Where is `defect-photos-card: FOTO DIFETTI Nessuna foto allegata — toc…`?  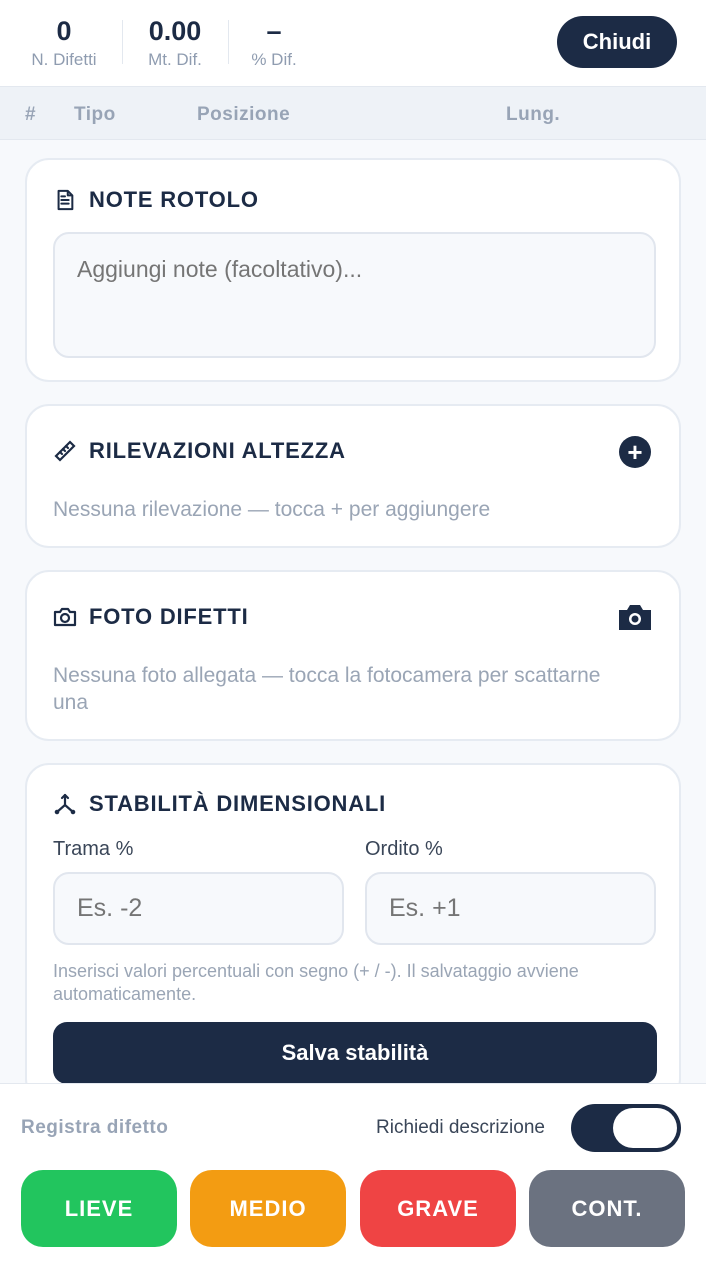 defect-photos-card: FOTO DIFETTI Nessuna foto allegata — toc… is located at coordinates (353, 655).